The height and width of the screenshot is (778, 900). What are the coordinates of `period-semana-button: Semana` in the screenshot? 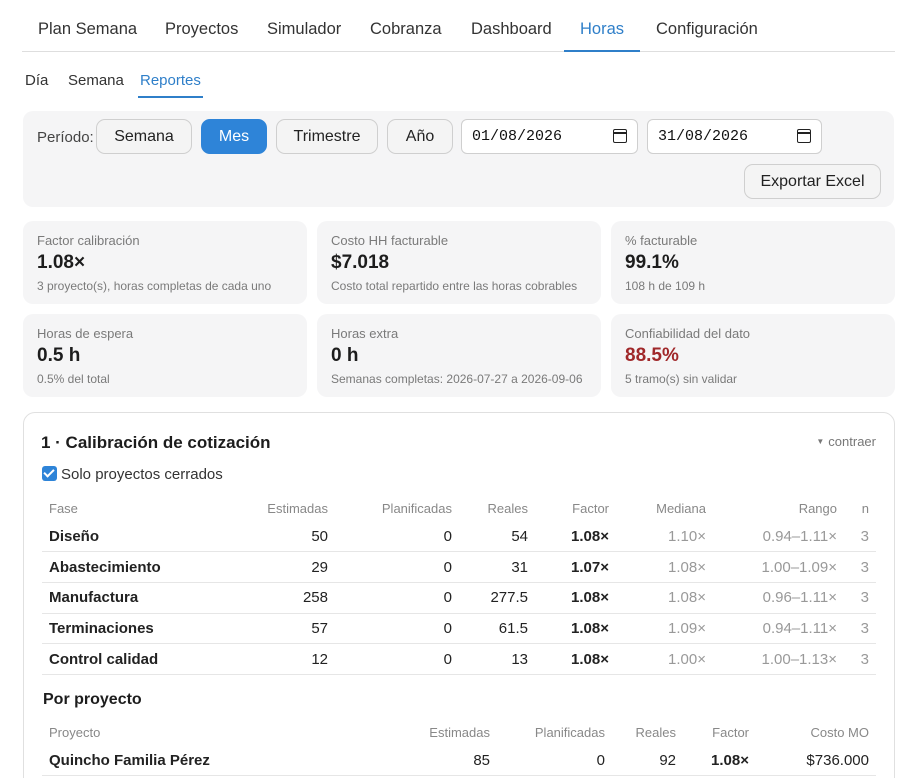 It's located at (144, 136).